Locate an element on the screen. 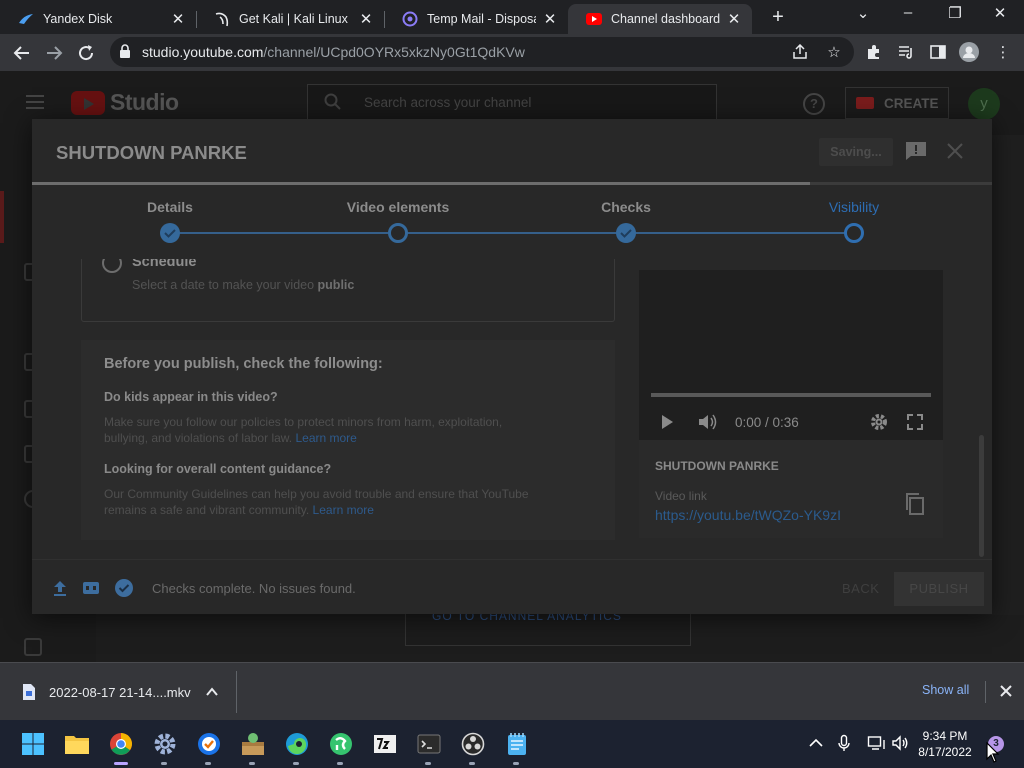  guidance-question: Looking for overall content guidance? is located at coordinates (218, 469).